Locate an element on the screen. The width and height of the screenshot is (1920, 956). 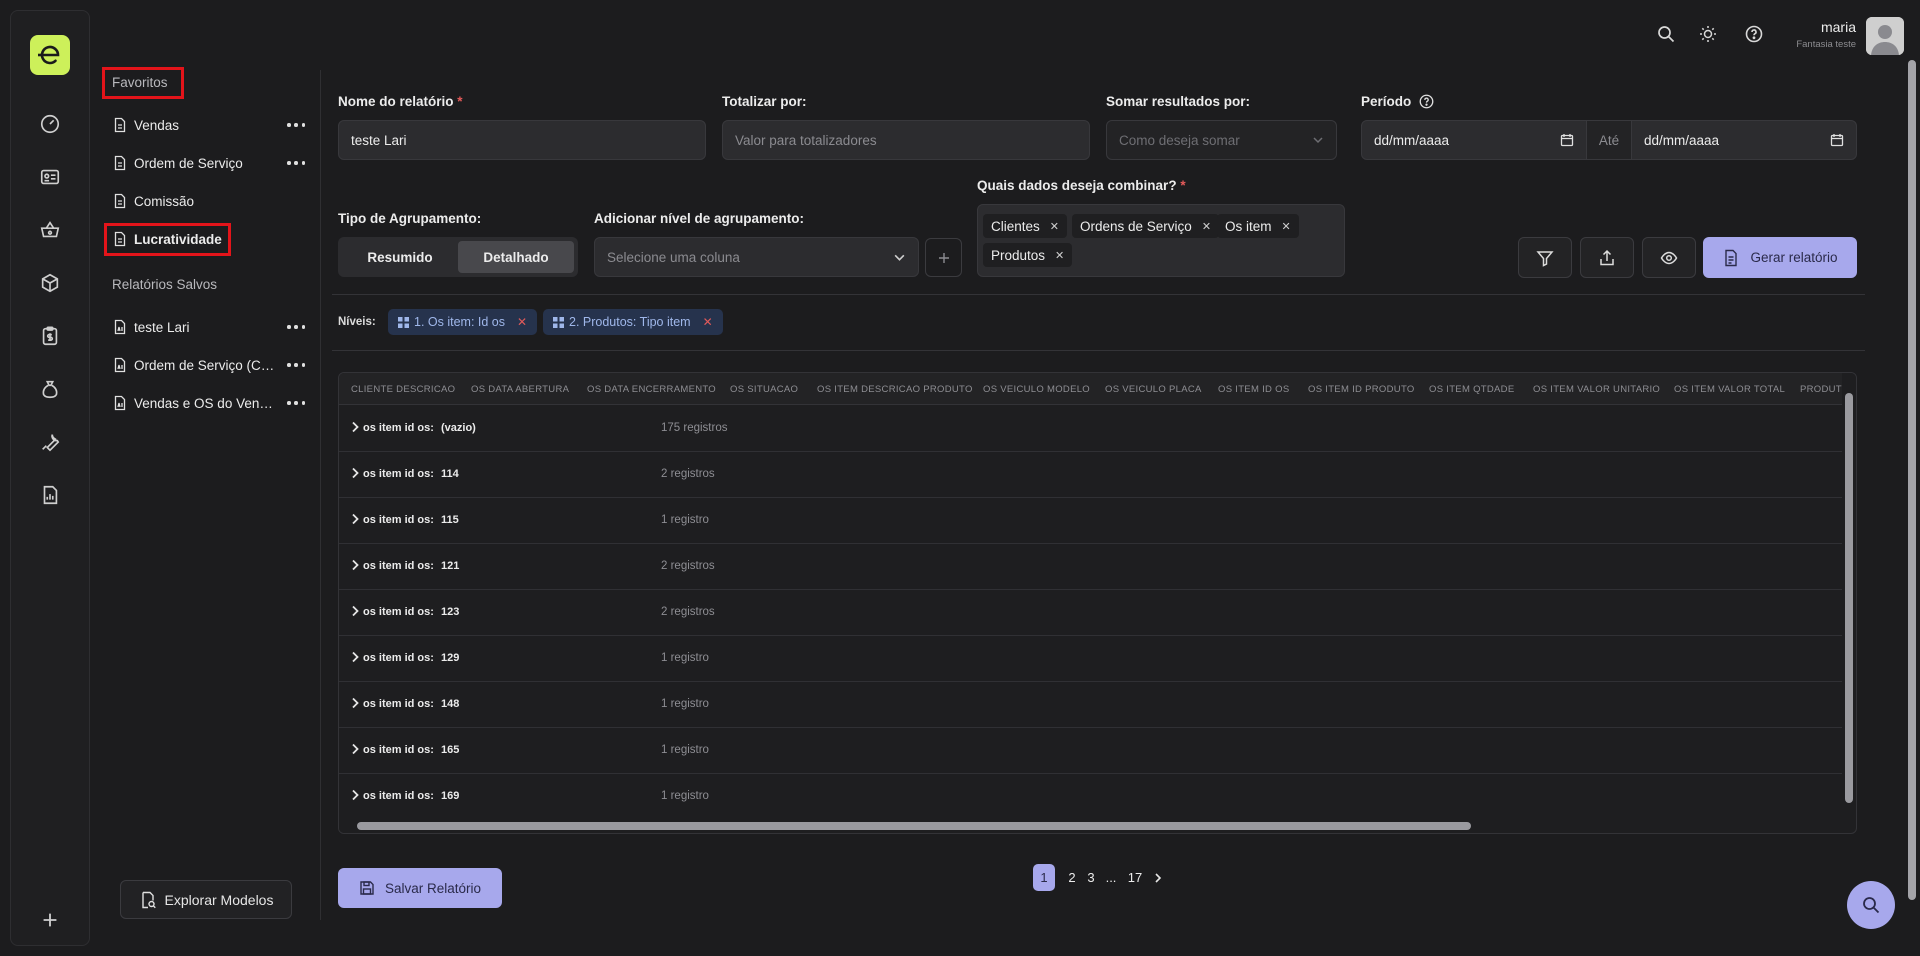
share-button is located at coordinates (1607, 257).